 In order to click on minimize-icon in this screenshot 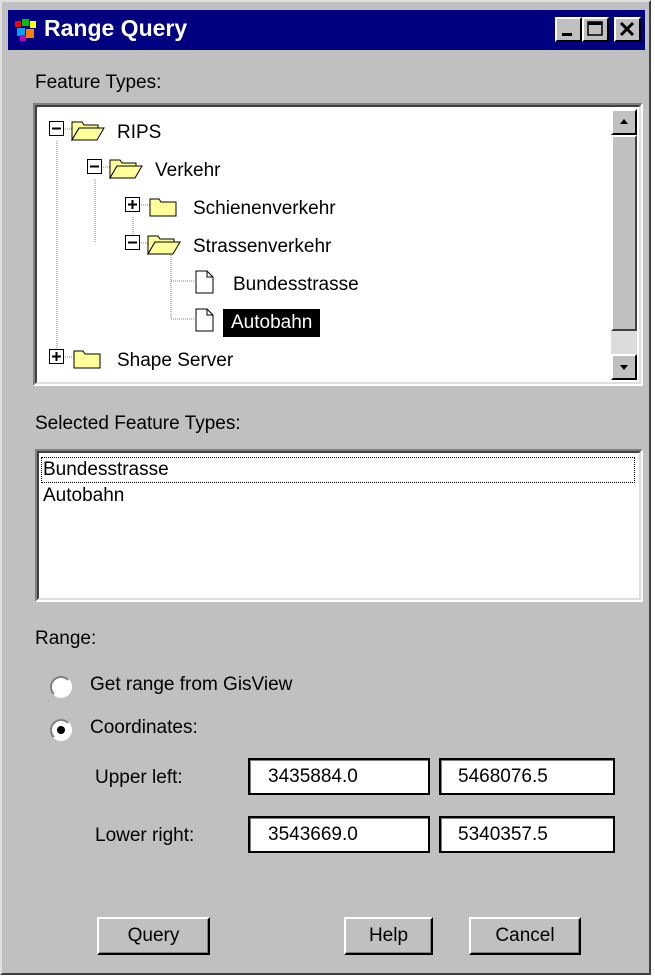, I will do `click(568, 29)`.